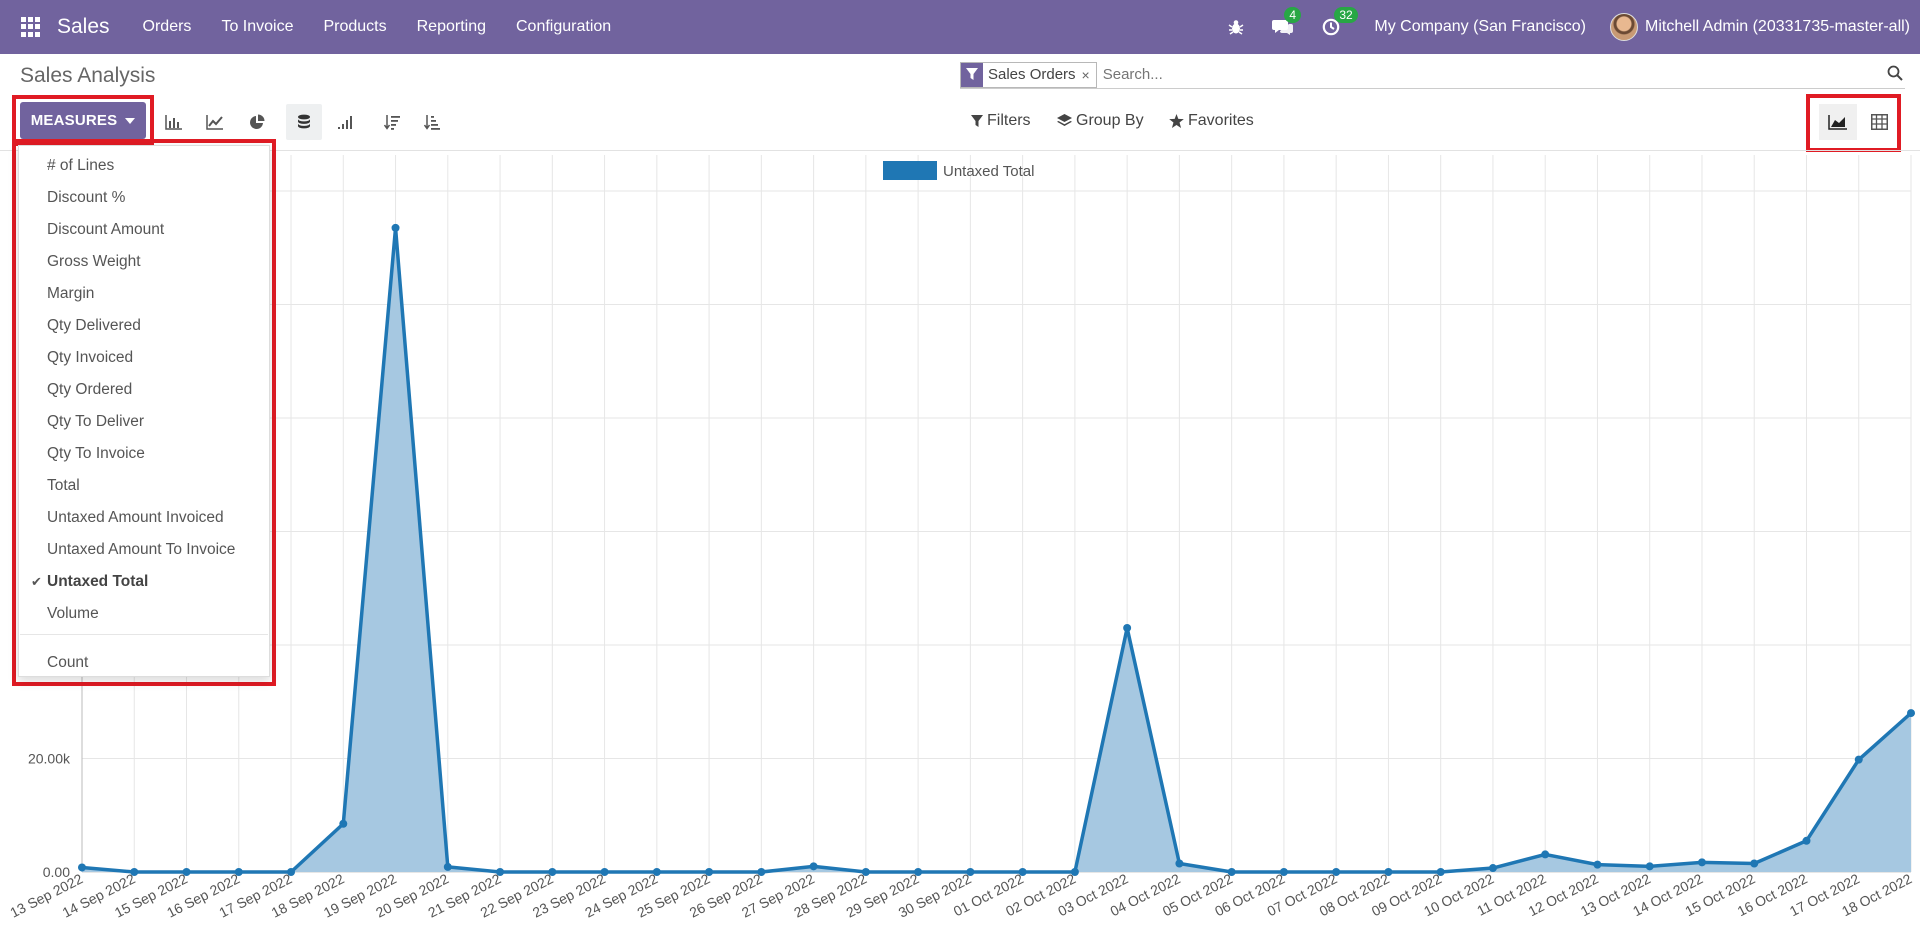  What do you see at coordinates (1176, 121) in the screenshot?
I see `star-icon` at bounding box center [1176, 121].